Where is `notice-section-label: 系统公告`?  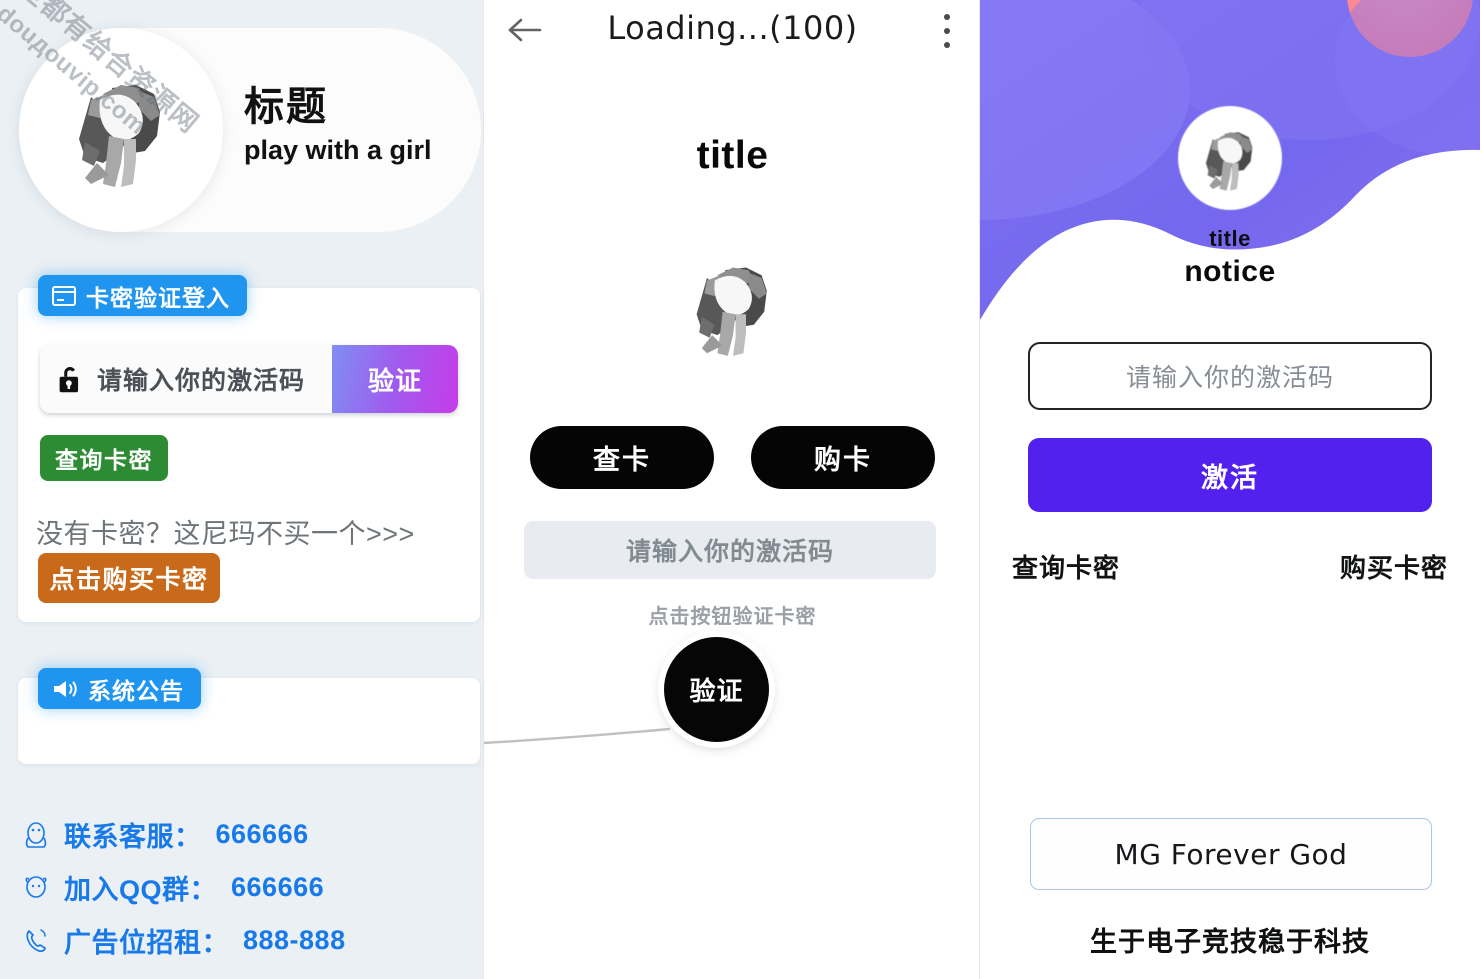 notice-section-label: 系统公告 is located at coordinates (136, 690).